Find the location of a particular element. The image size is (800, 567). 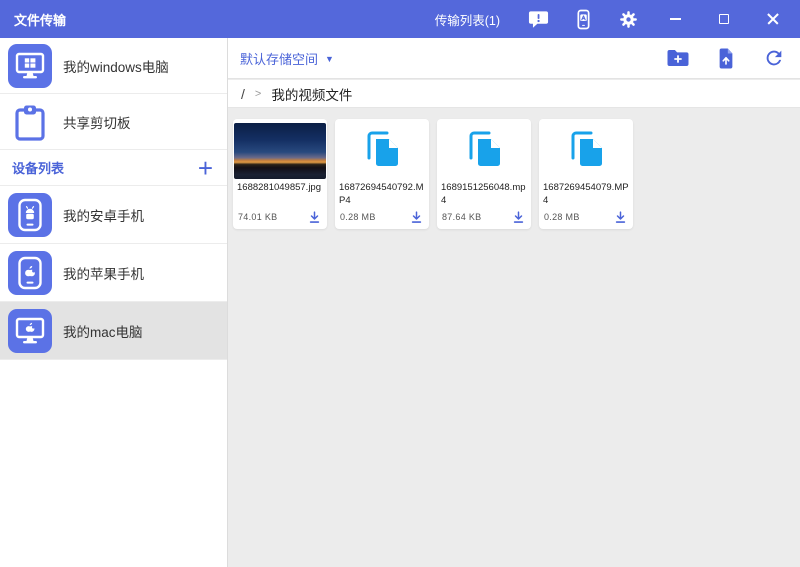

sidebar-item-windows-computer: 我的windows电脑 is located at coordinates (113, 66).